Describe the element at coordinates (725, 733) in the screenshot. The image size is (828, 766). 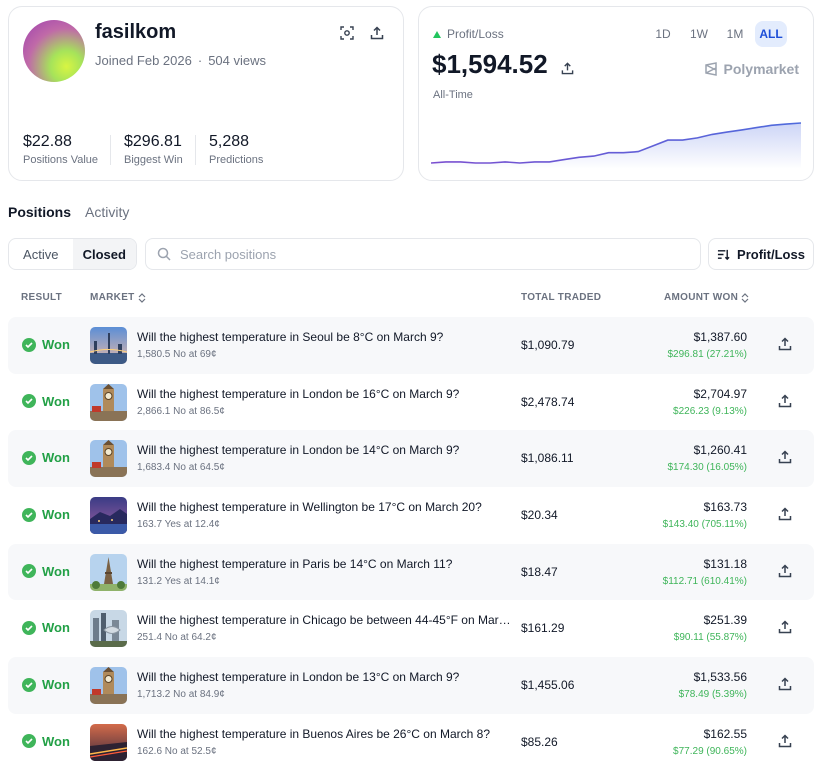
I see `amount-won: $162.55` at that location.